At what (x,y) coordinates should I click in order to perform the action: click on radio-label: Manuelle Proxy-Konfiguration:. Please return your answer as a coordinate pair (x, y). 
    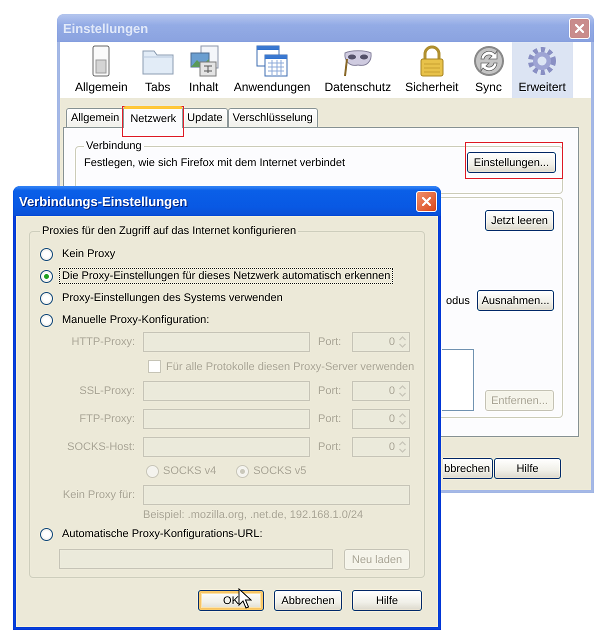
    Looking at the image, I should click on (135, 320).